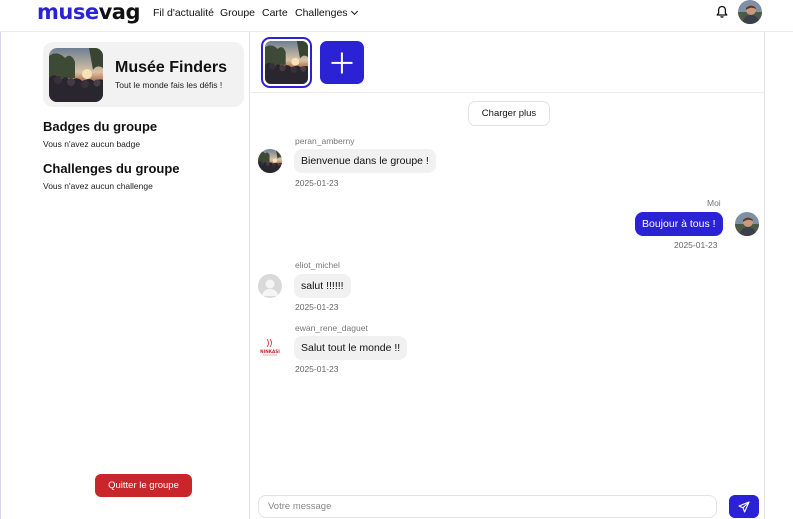 The width and height of the screenshot is (793, 519). Describe the element at coordinates (509, 113) in the screenshot. I see `load-more-button: Charger plus` at that location.